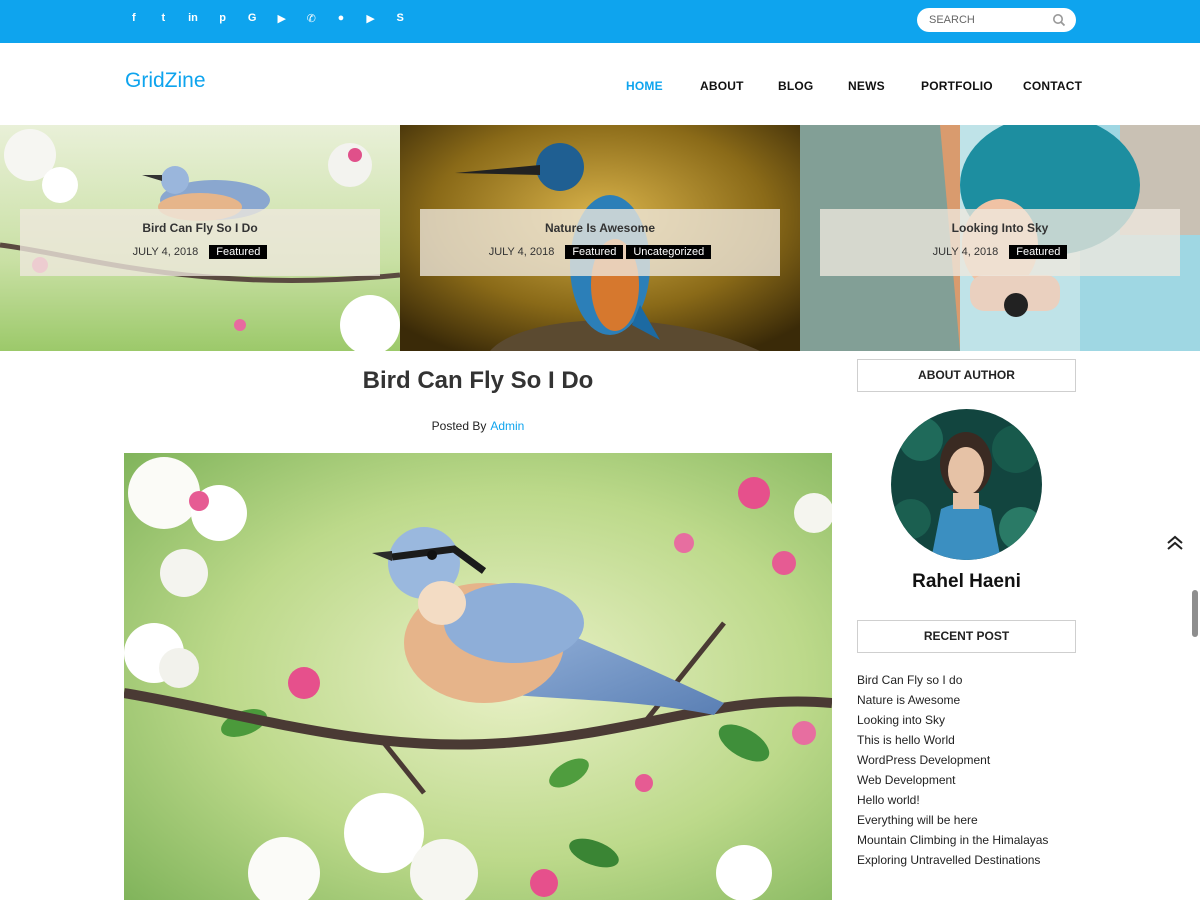  What do you see at coordinates (134, 18) in the screenshot?
I see `facebook-icon: f` at bounding box center [134, 18].